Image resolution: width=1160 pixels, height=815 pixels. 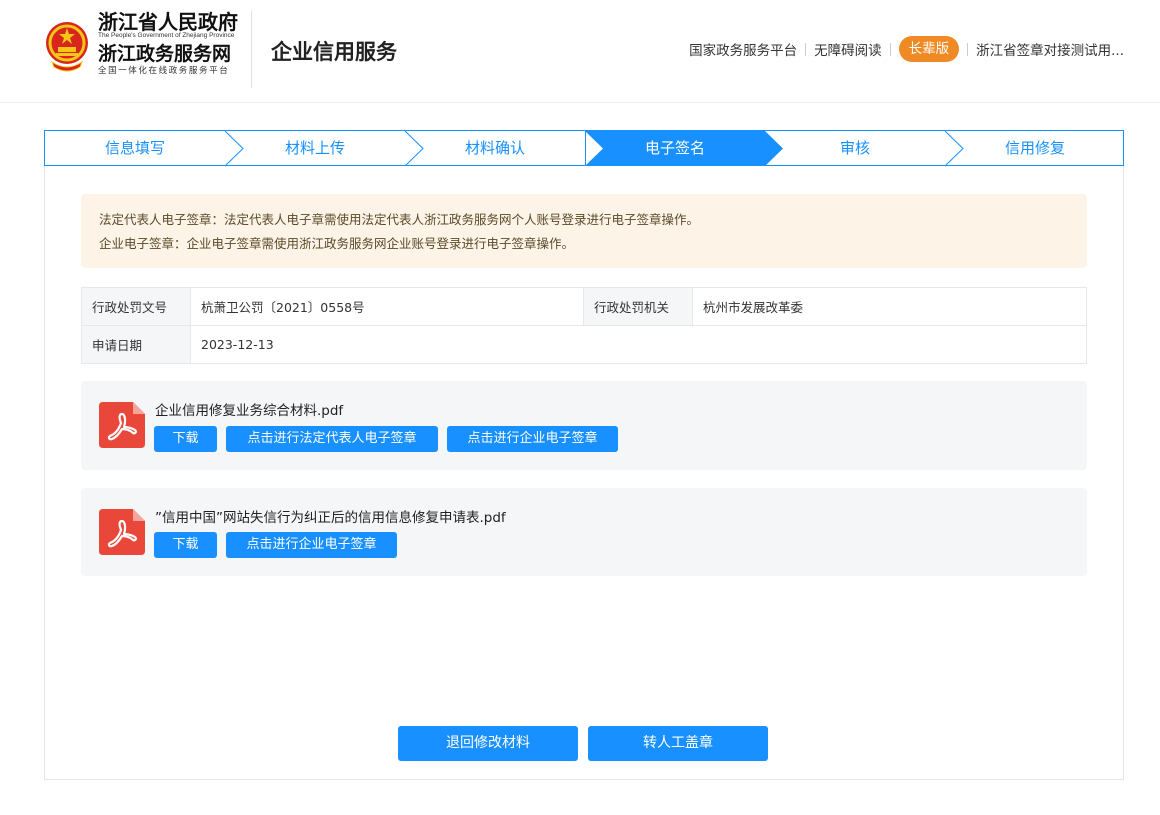 What do you see at coordinates (332, 439) in the screenshot?
I see `legal-rep-sign-button: 点击进行法定代表人电子签章` at bounding box center [332, 439].